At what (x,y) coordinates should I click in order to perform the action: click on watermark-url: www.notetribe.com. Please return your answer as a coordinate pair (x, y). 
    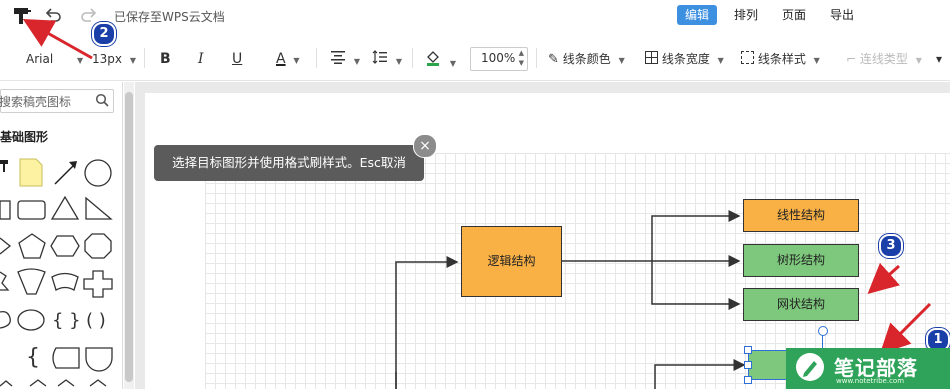
    Looking at the image, I should click on (870, 381).